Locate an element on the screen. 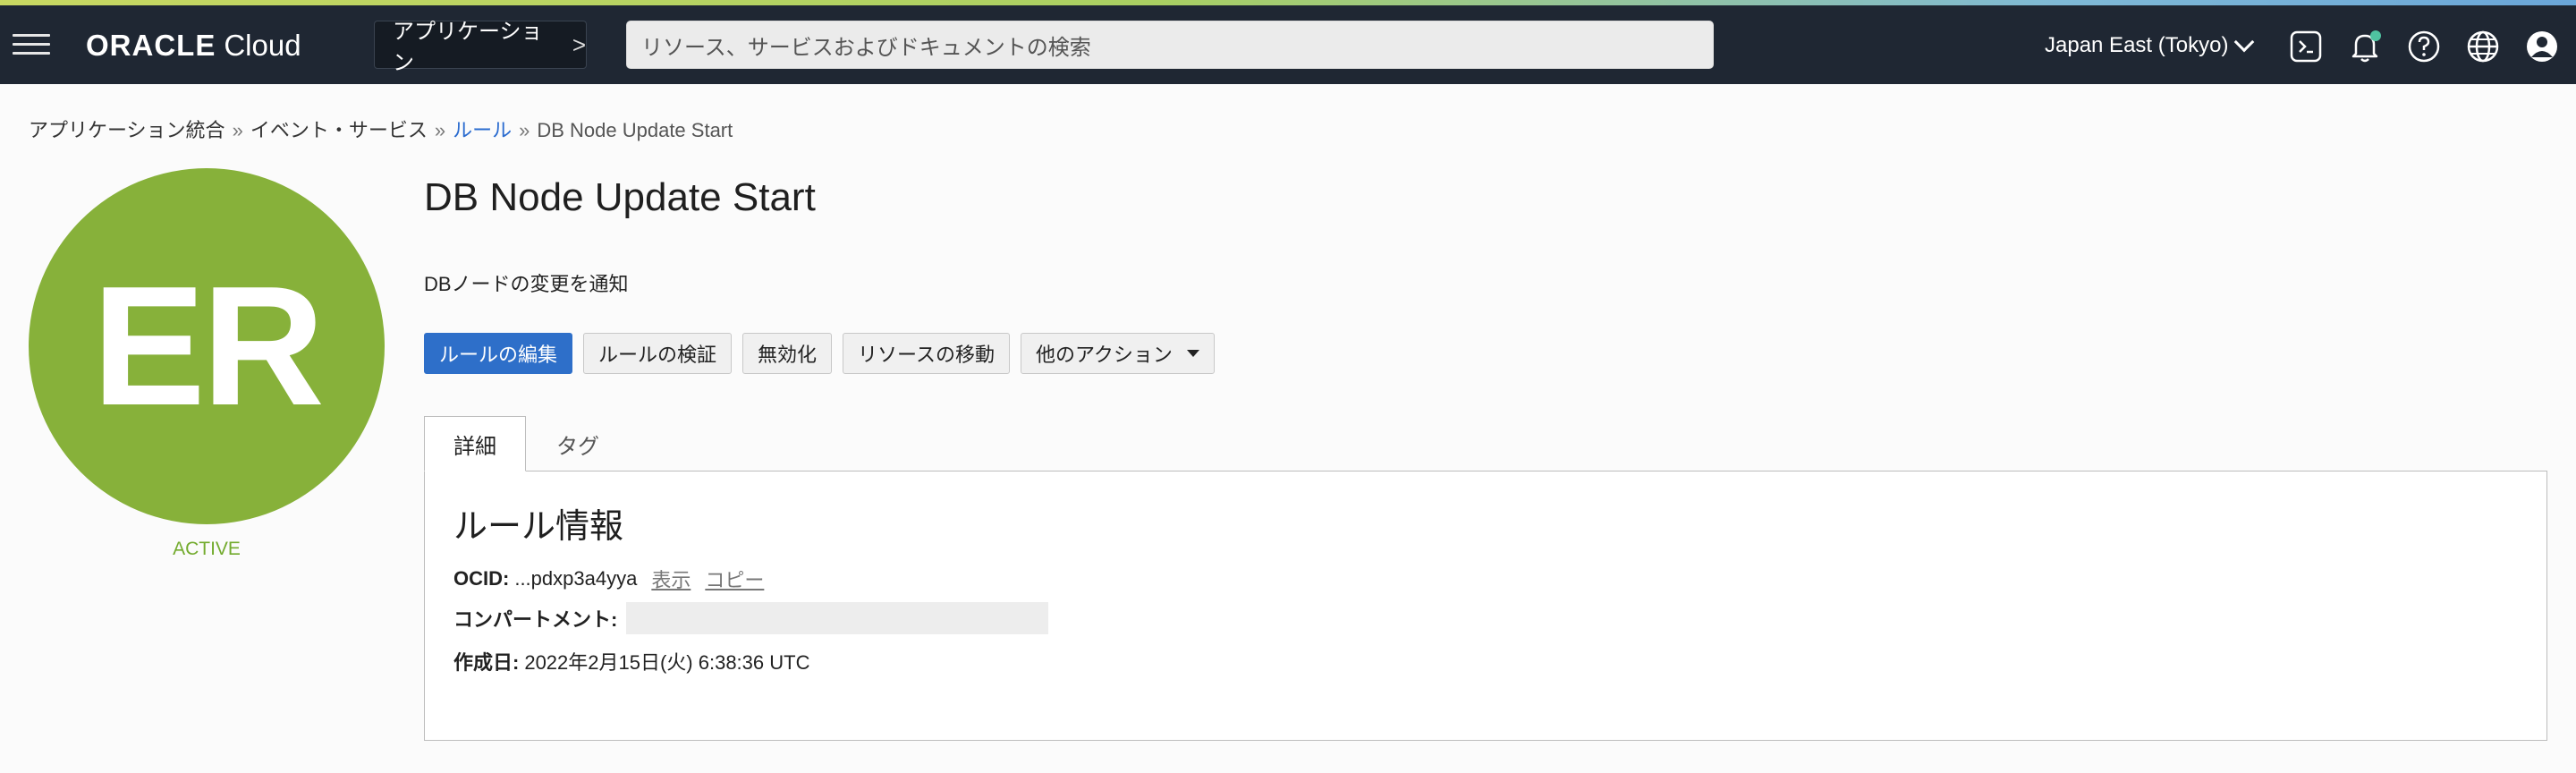 The height and width of the screenshot is (773, 2576). tab-details: 詳細 is located at coordinates (475, 443).